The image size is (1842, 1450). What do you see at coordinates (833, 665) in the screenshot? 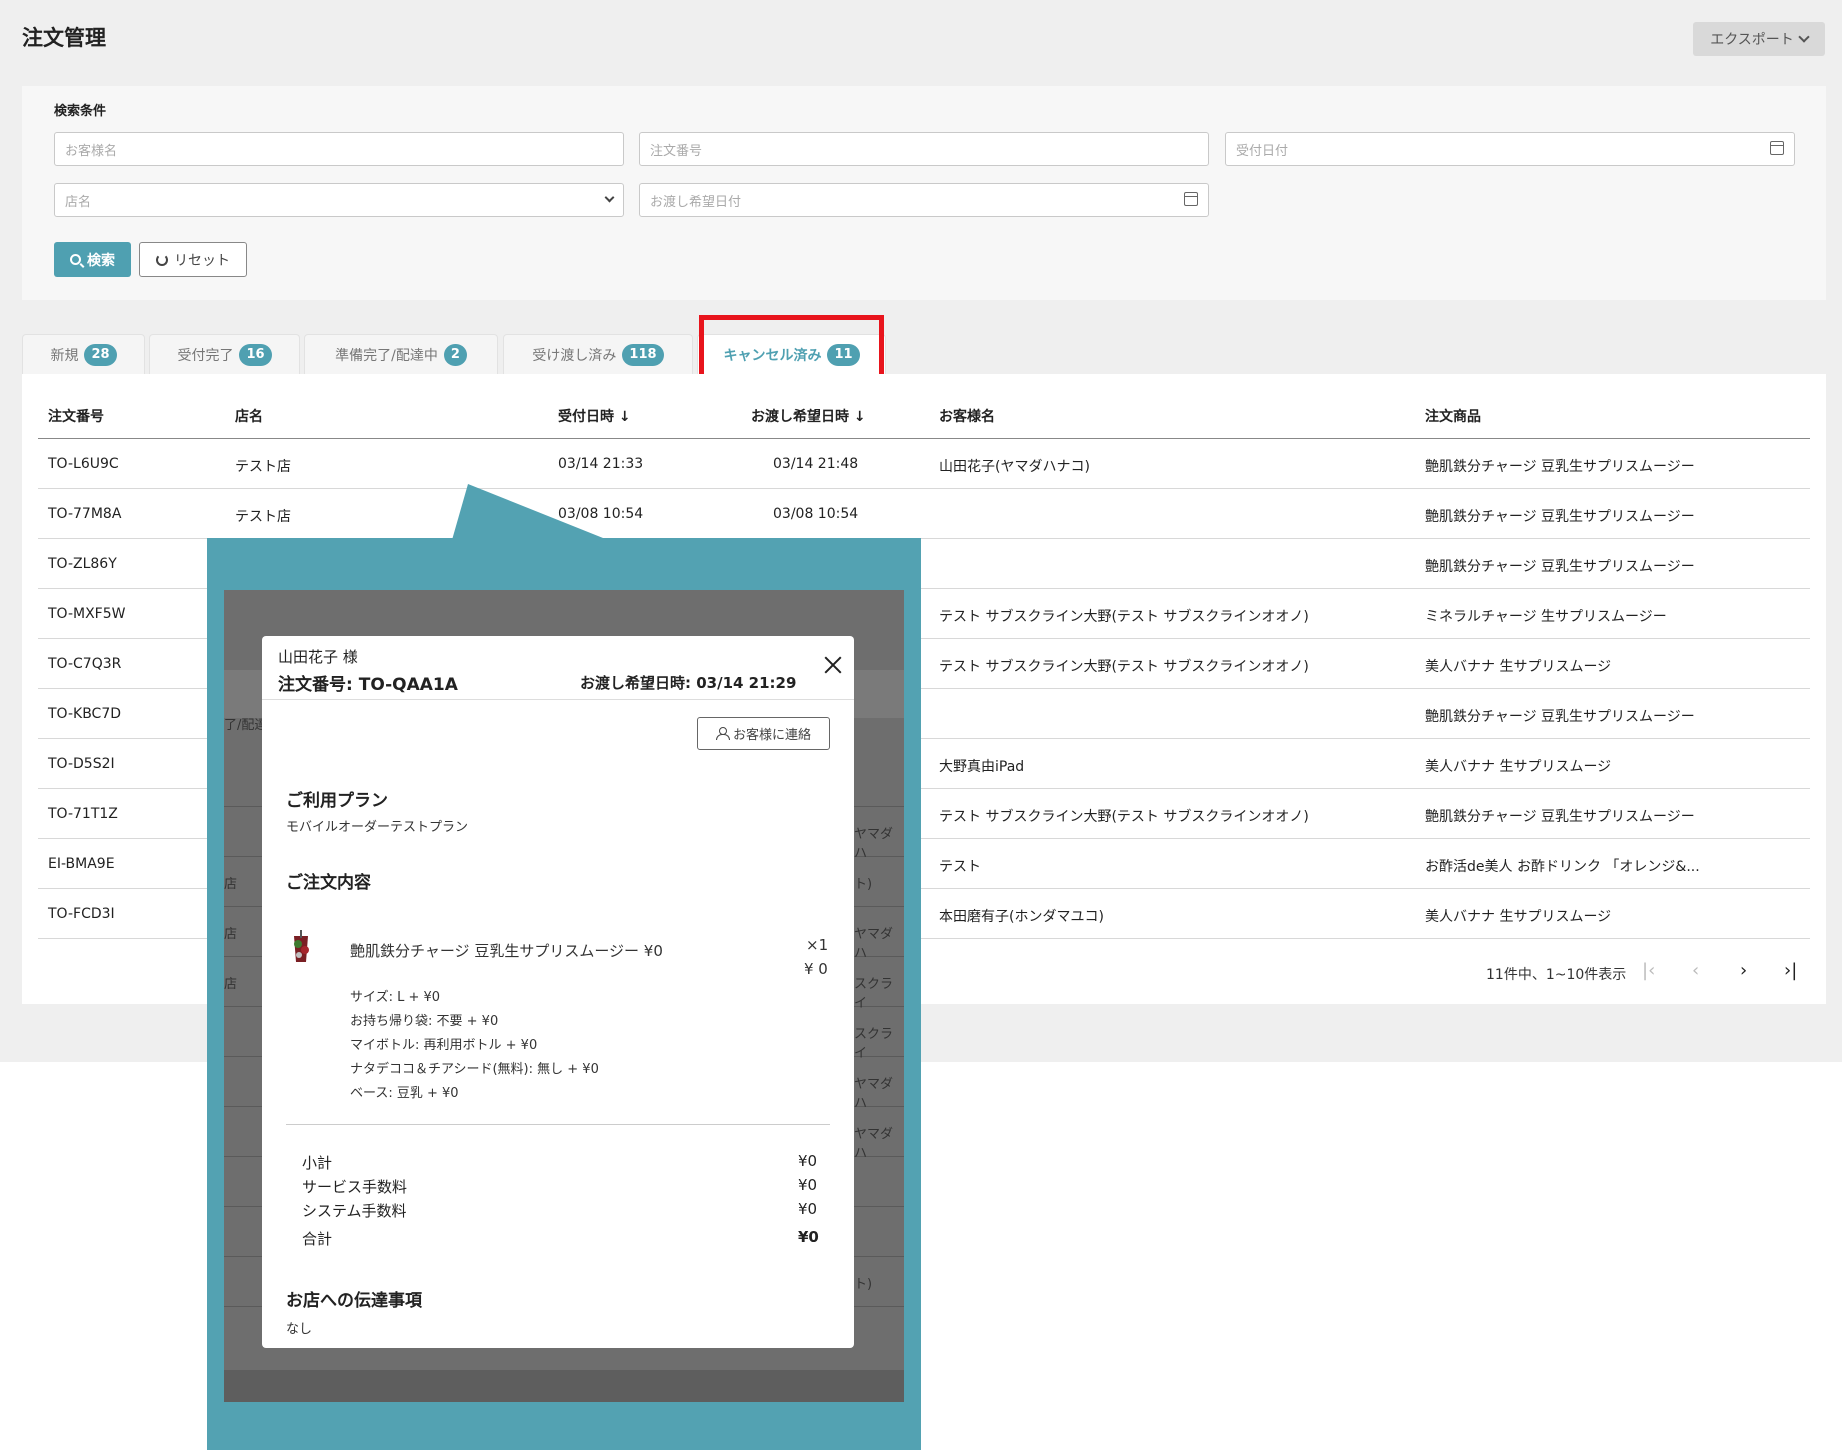
I see `close-icon` at bounding box center [833, 665].